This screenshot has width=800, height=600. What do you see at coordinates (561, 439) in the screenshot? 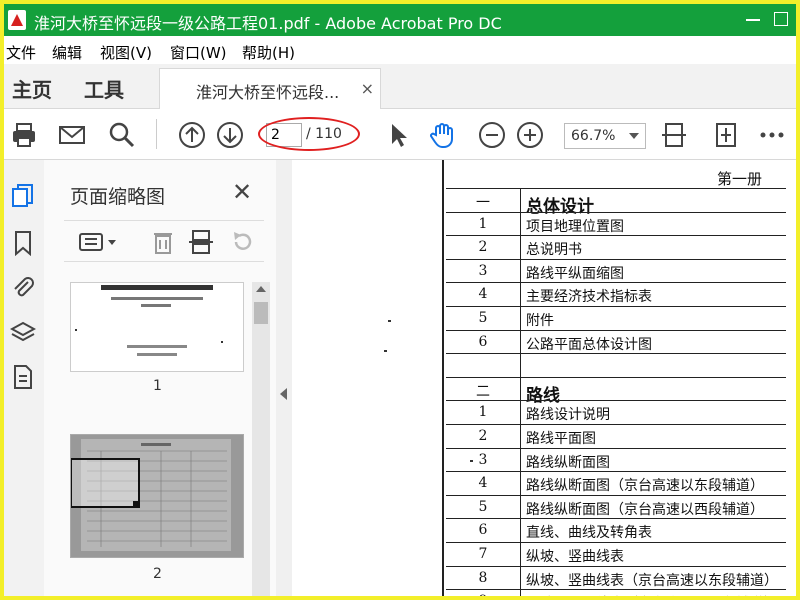
I see `toc-title: 路线平面图` at bounding box center [561, 439].